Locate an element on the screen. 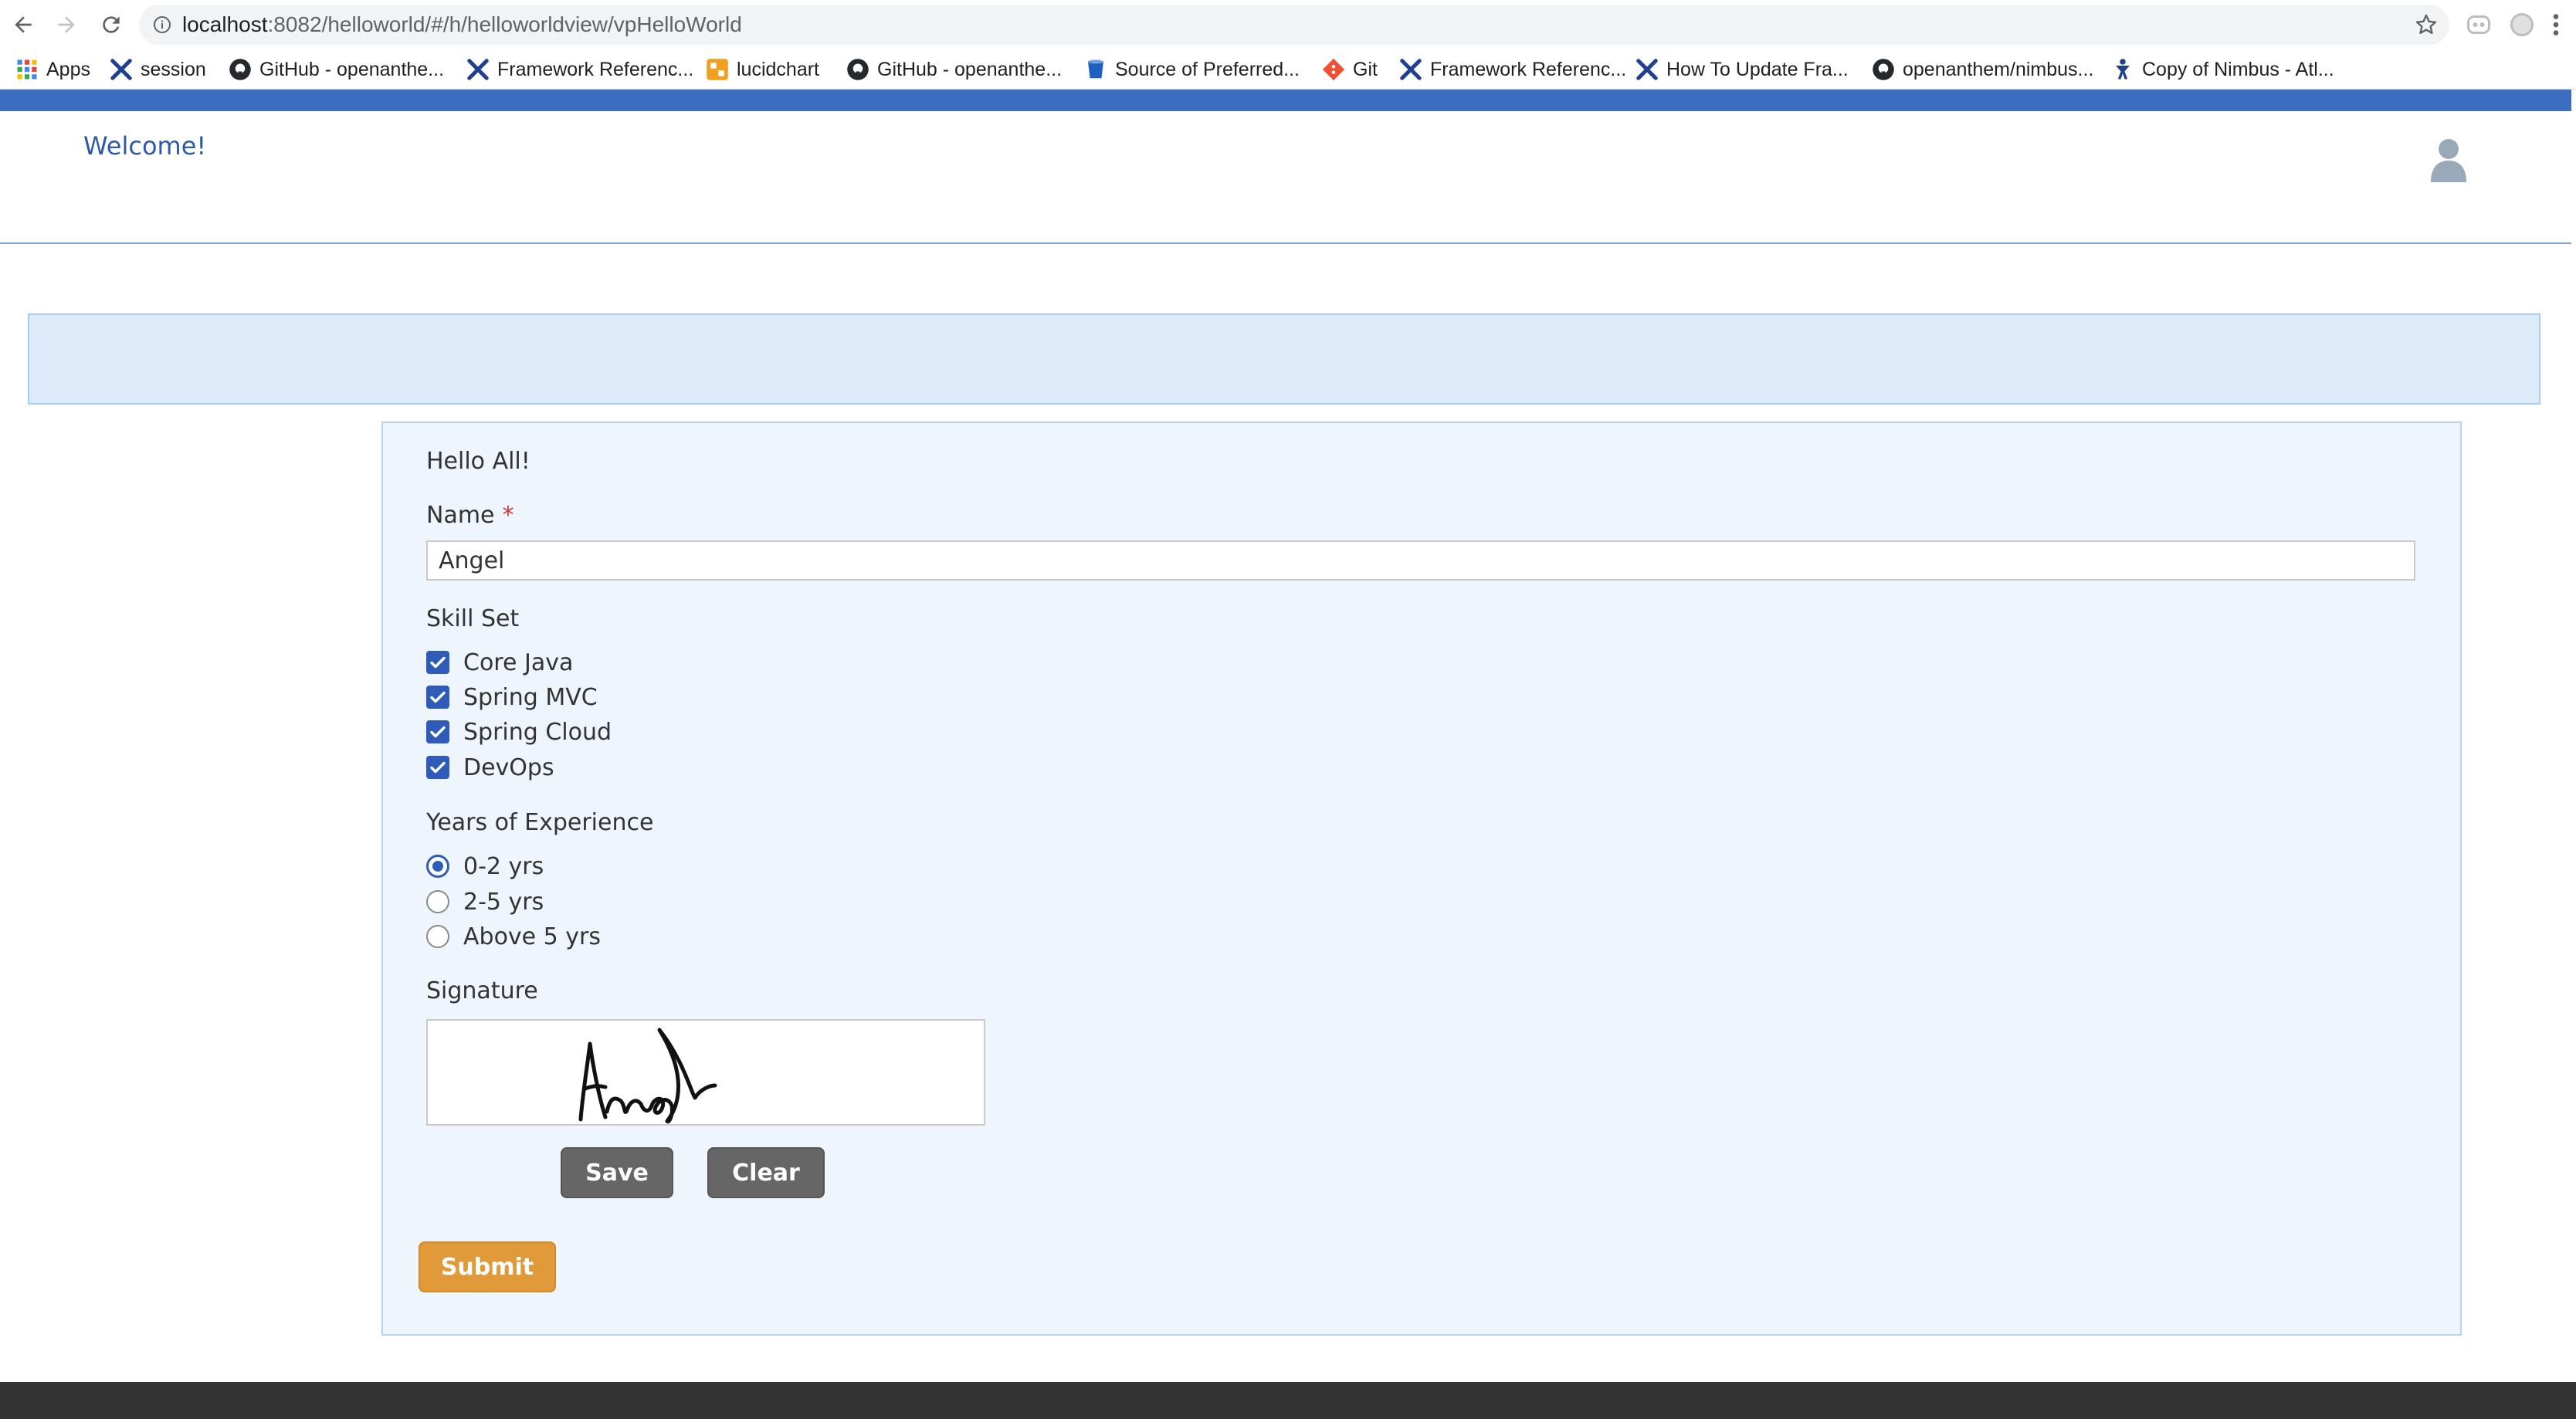 The width and height of the screenshot is (2576, 1419). info-icon is located at coordinates (162, 24).